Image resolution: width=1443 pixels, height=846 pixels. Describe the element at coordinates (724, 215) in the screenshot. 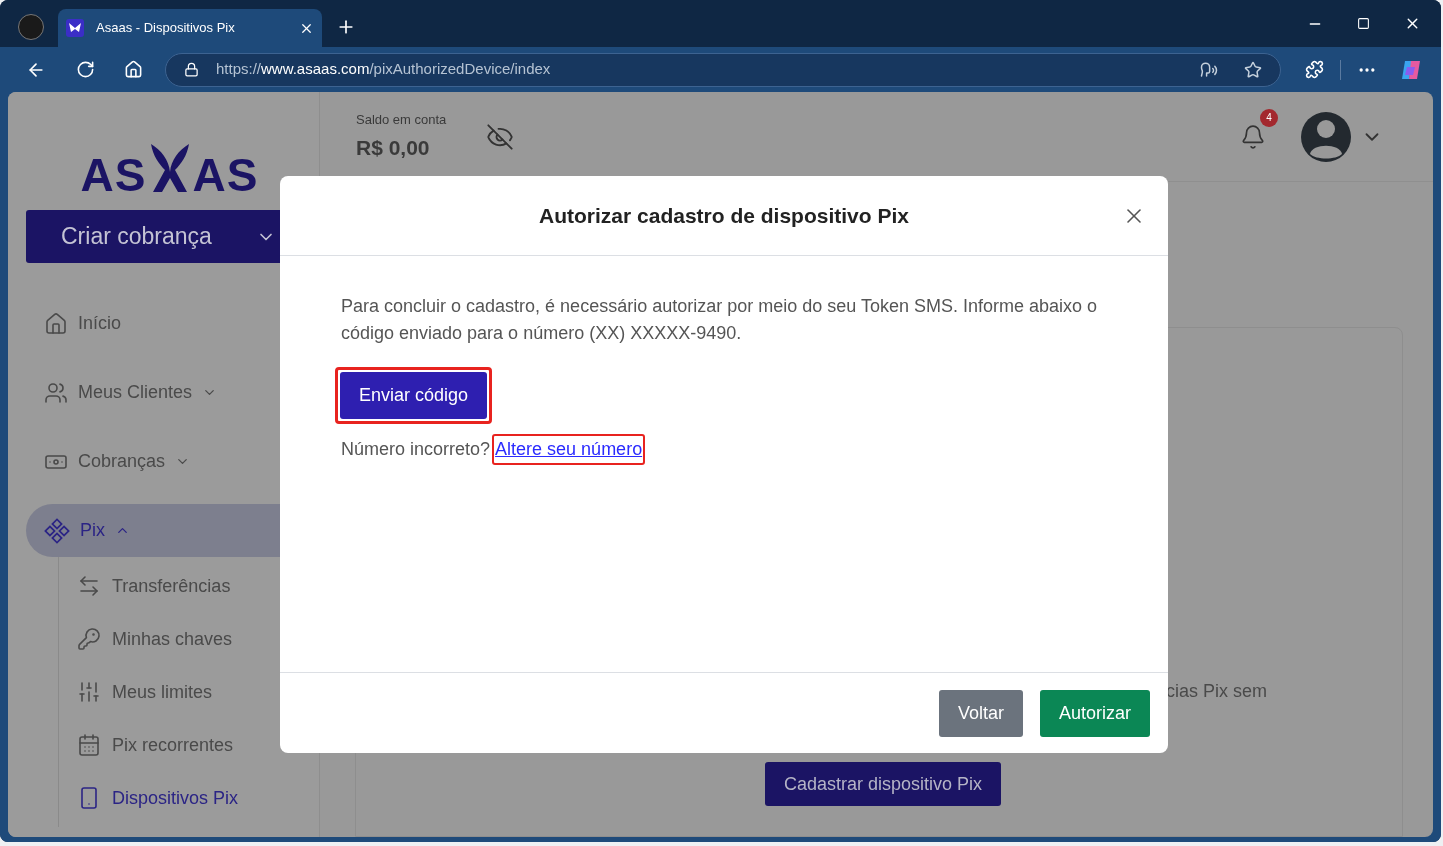

I see `dialog-title: Autorizar cadastro de dispositivo Pix` at that location.